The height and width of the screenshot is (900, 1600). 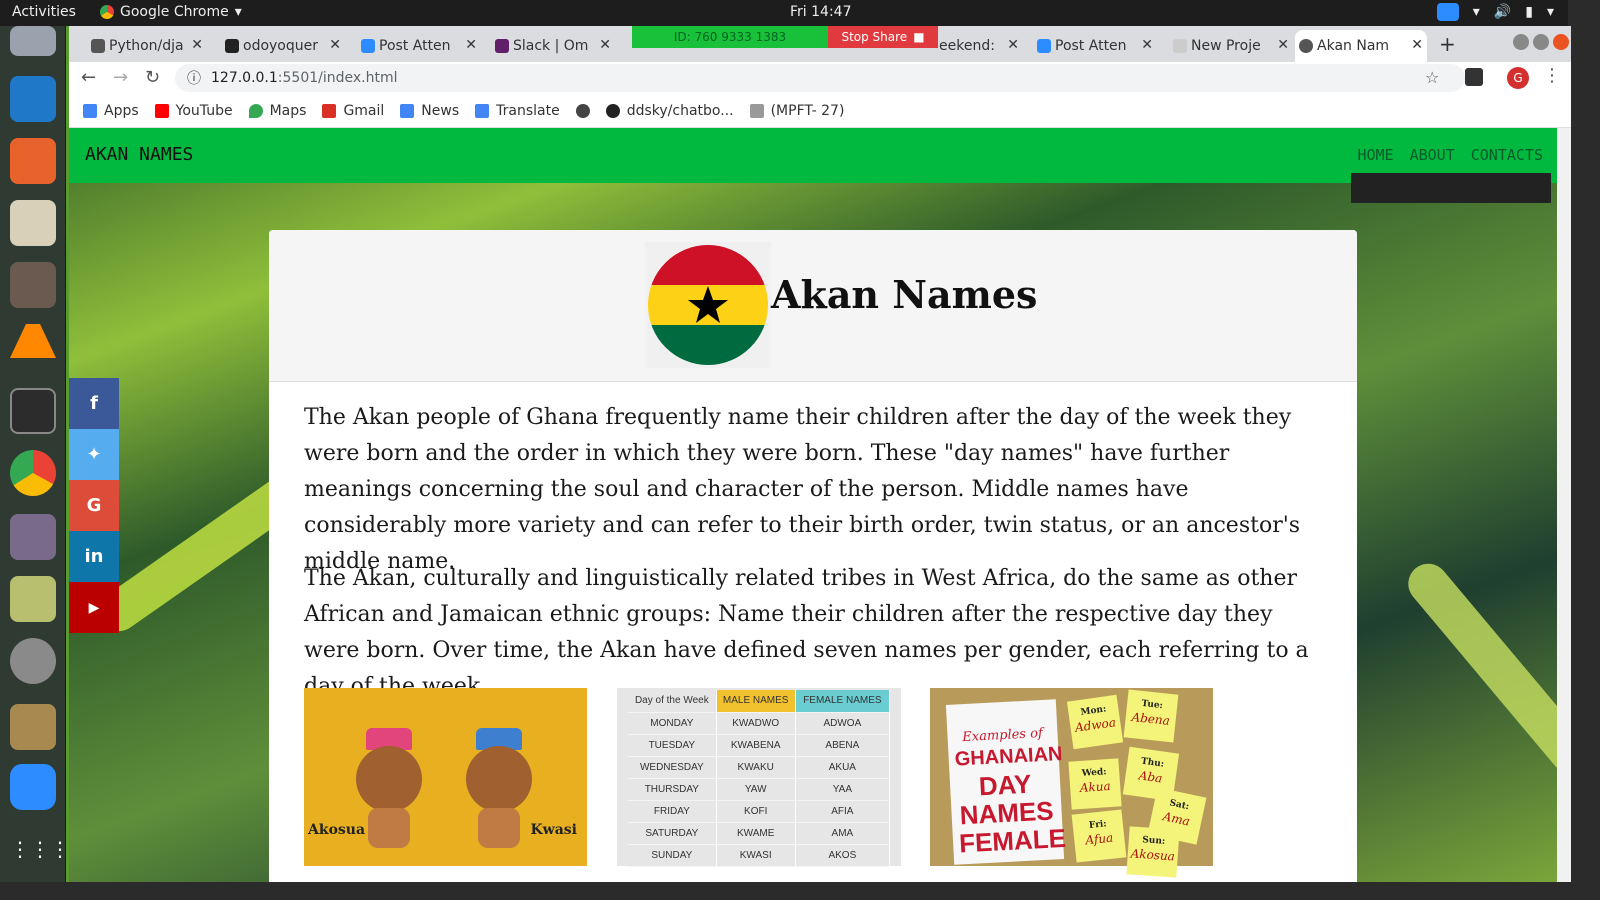 I want to click on bookmark-star-icon: ☆, so click(x=1432, y=77).